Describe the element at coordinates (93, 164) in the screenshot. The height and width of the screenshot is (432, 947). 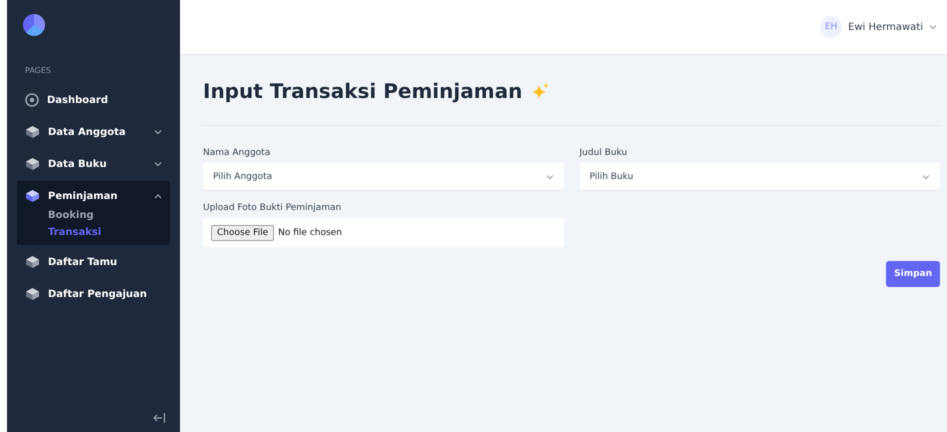
I see `sidebar-item: Data Buku` at that location.